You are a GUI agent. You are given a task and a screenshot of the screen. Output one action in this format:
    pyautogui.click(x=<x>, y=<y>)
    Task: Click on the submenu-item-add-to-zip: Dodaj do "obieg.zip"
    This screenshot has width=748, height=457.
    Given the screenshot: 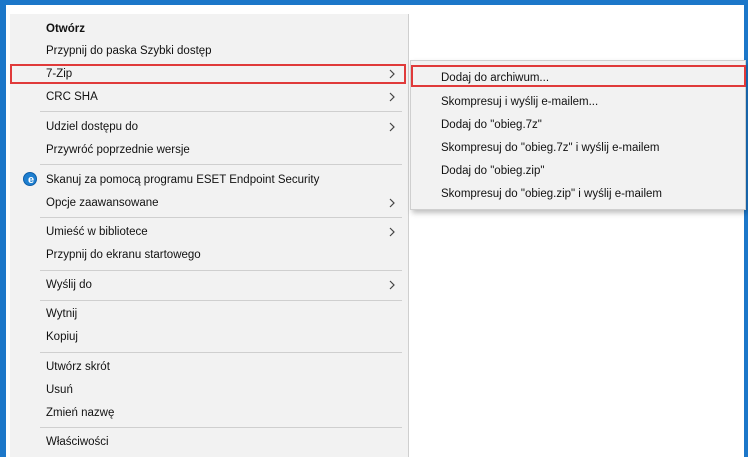 What is the action you would take?
    pyautogui.click(x=578, y=171)
    